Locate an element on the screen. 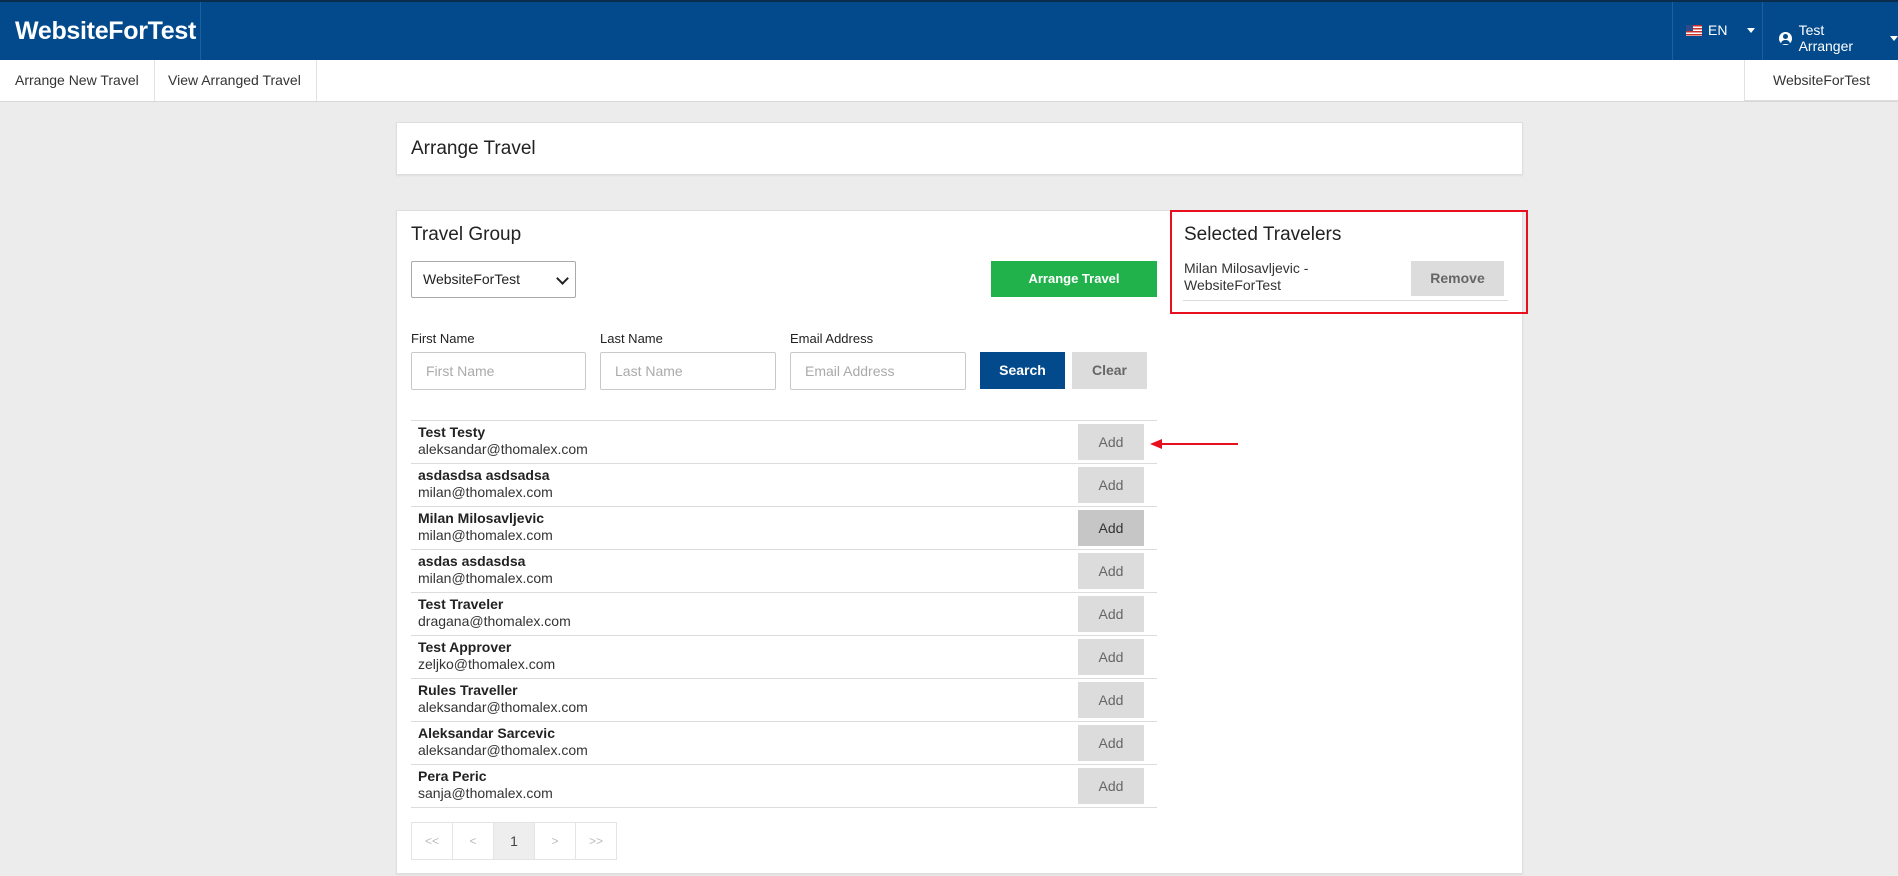  selected-traveler-group: WebsiteForTest is located at coordinates (1232, 285).